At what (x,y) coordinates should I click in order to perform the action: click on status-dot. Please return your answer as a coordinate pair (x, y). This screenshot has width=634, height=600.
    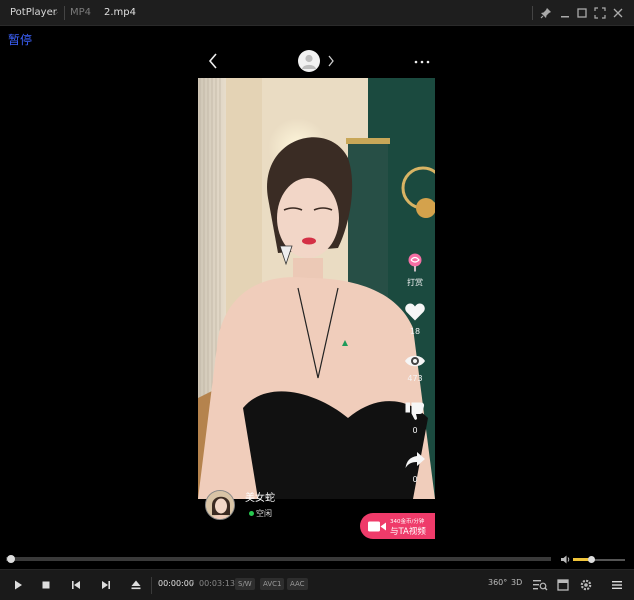
    Looking at the image, I should click on (251, 513).